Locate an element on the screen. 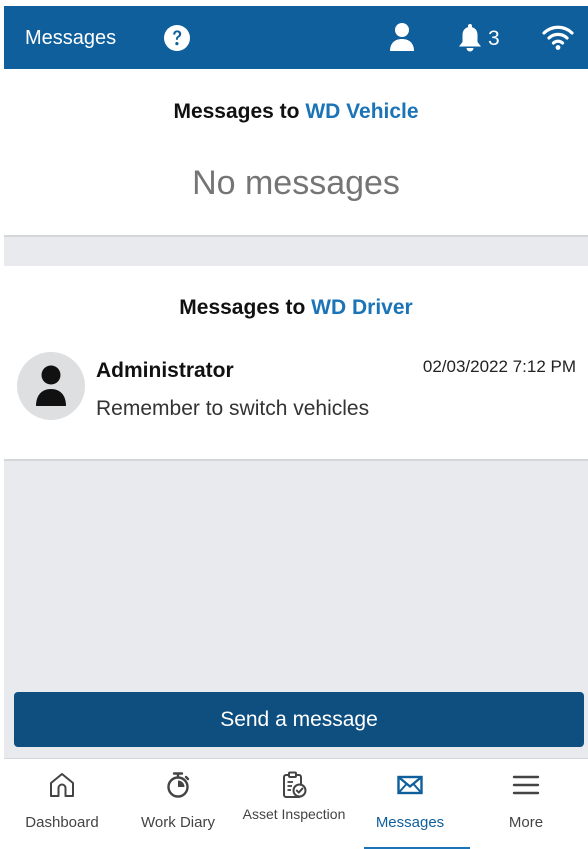 This screenshot has width=588, height=849. nav-item-work-diary: Work Diary is located at coordinates (178, 804).